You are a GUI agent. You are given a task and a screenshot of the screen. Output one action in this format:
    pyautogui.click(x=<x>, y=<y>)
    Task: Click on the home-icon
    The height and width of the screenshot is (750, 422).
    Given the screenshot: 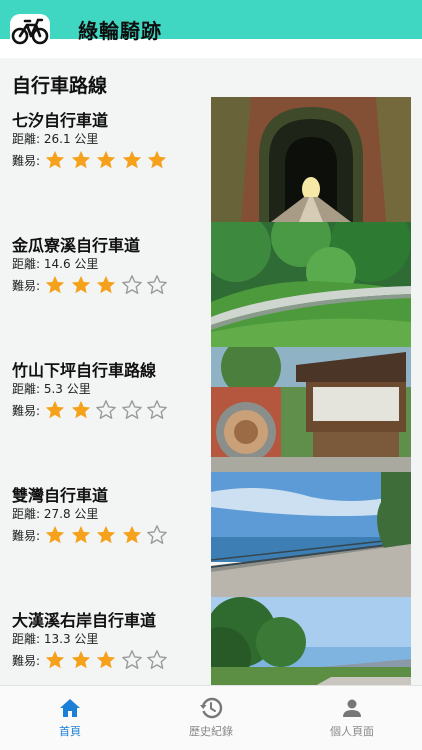 What is the action you would take?
    pyautogui.click(x=70, y=708)
    